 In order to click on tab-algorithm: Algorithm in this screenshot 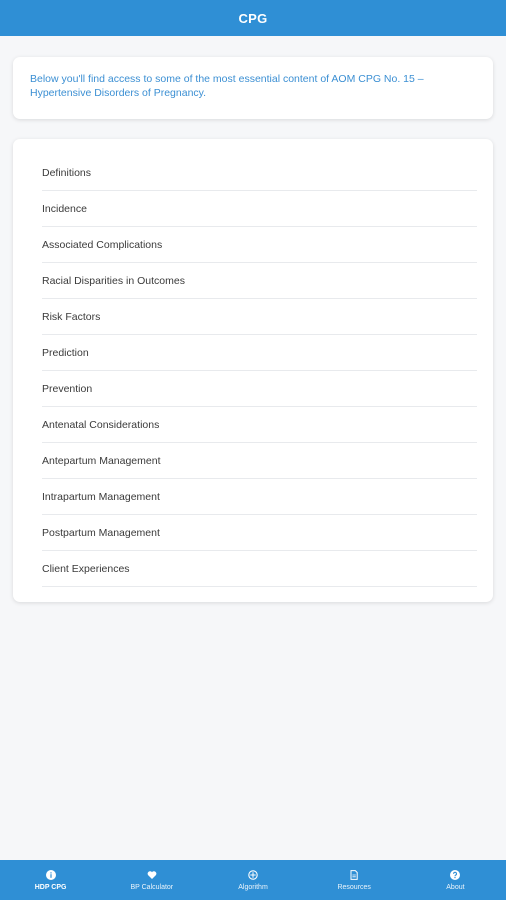, I will do `click(252, 880)`.